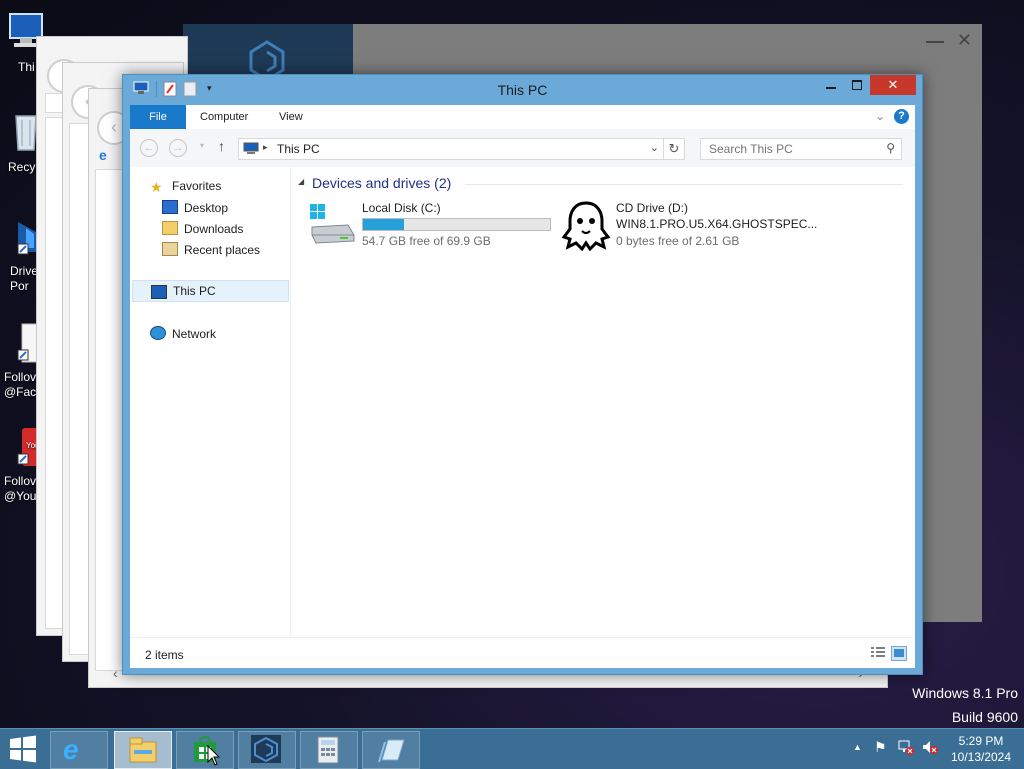 The height and width of the screenshot is (769, 1024). I want to click on nav-item-desktop: Desktop, so click(195, 207).